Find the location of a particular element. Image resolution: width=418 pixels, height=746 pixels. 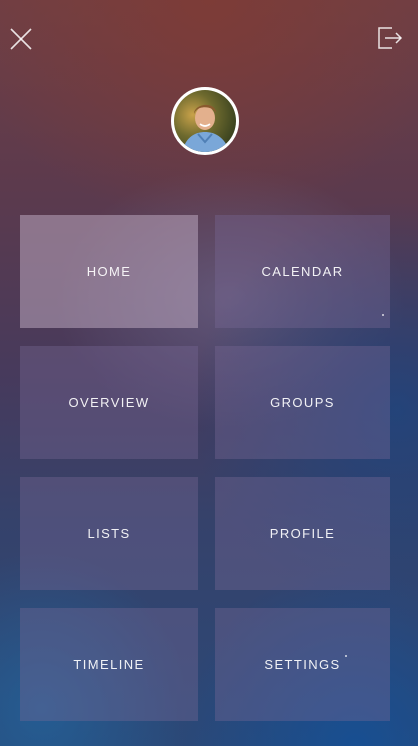

tile-timeline-label: TIMELINE is located at coordinates (109, 664).